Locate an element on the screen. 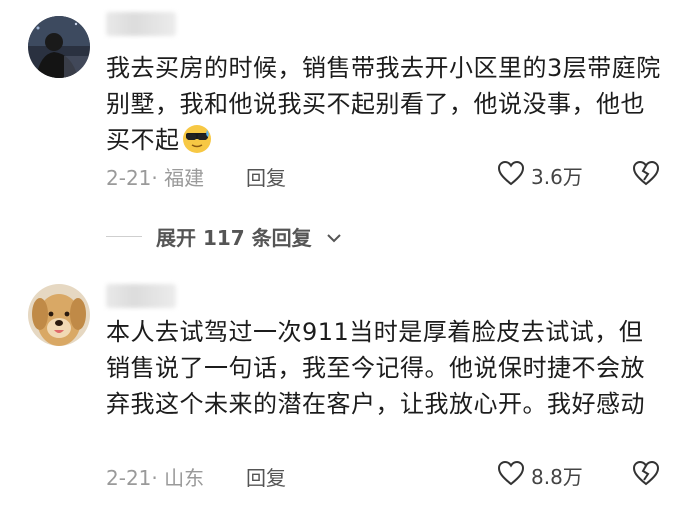 This screenshot has width=690, height=507. like-count: 8.8万 is located at coordinates (557, 477).